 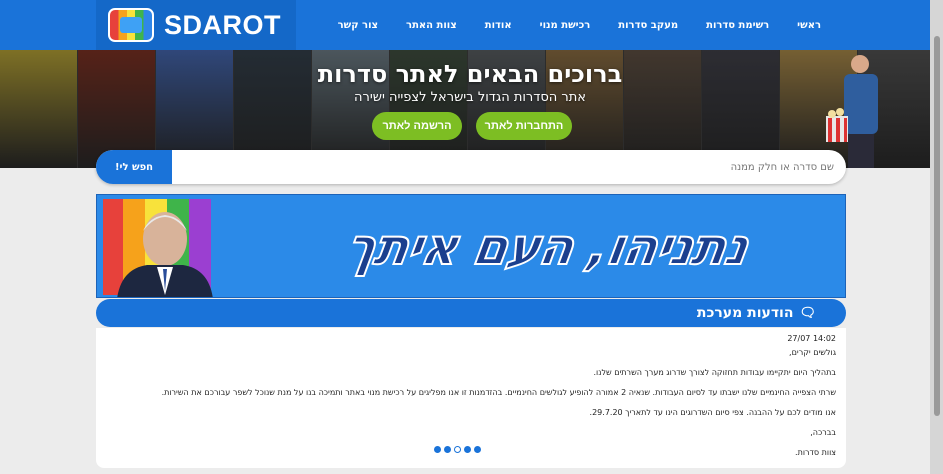 What do you see at coordinates (431, 25) in the screenshot?
I see `nav-team: צוות האתר` at bounding box center [431, 25].